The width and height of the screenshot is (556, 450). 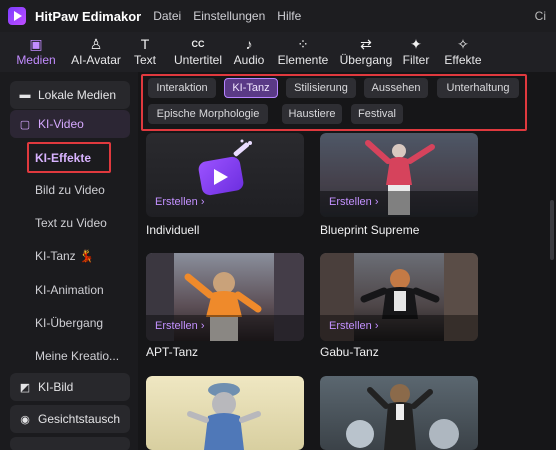 What do you see at coordinates (167, 16) in the screenshot?
I see `menu-datei: Datei` at bounding box center [167, 16].